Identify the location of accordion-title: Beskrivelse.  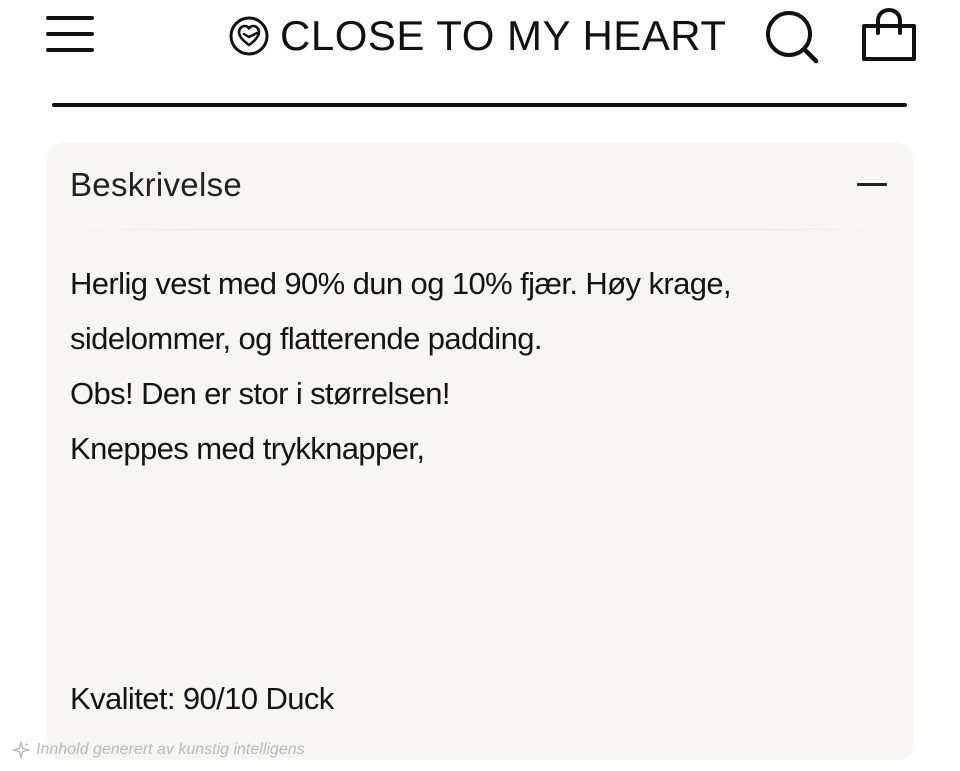
(156, 184).